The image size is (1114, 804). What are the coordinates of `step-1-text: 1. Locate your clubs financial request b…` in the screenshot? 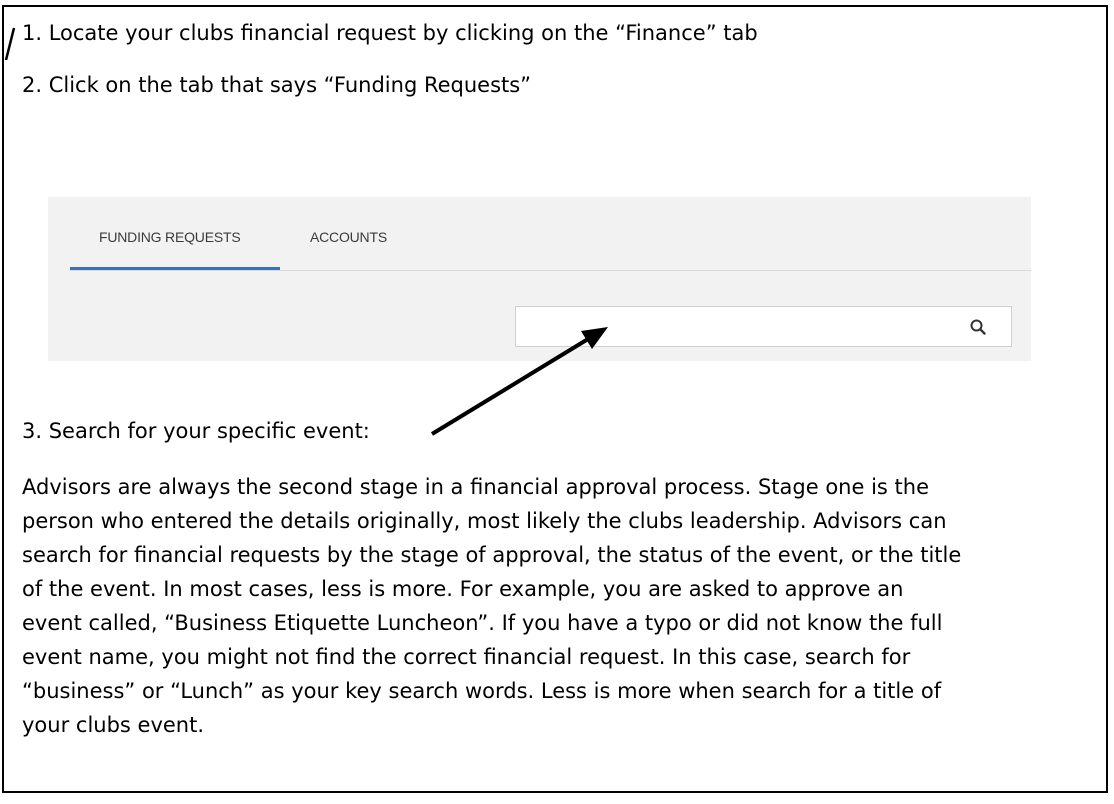 It's located at (390, 33).